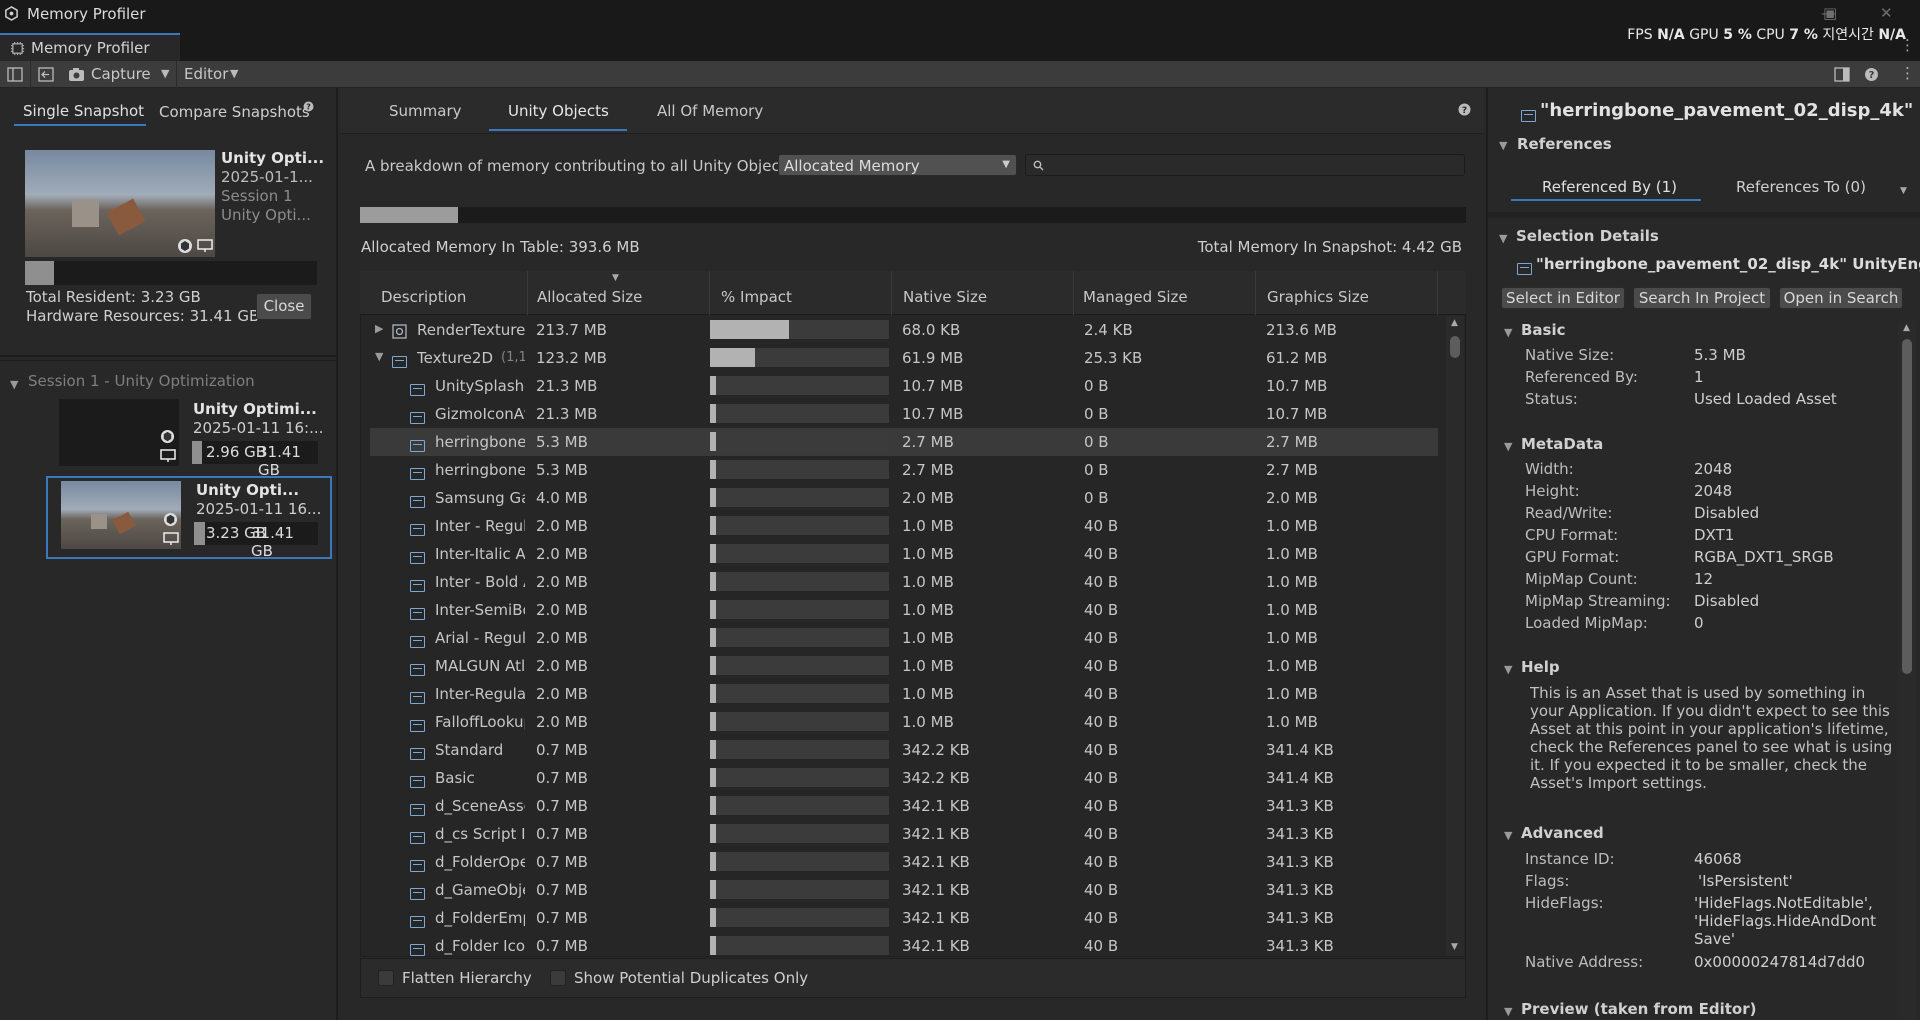 The height and width of the screenshot is (1020, 1920). I want to click on column-header-allocated-size: Allocated Size, so click(589, 297).